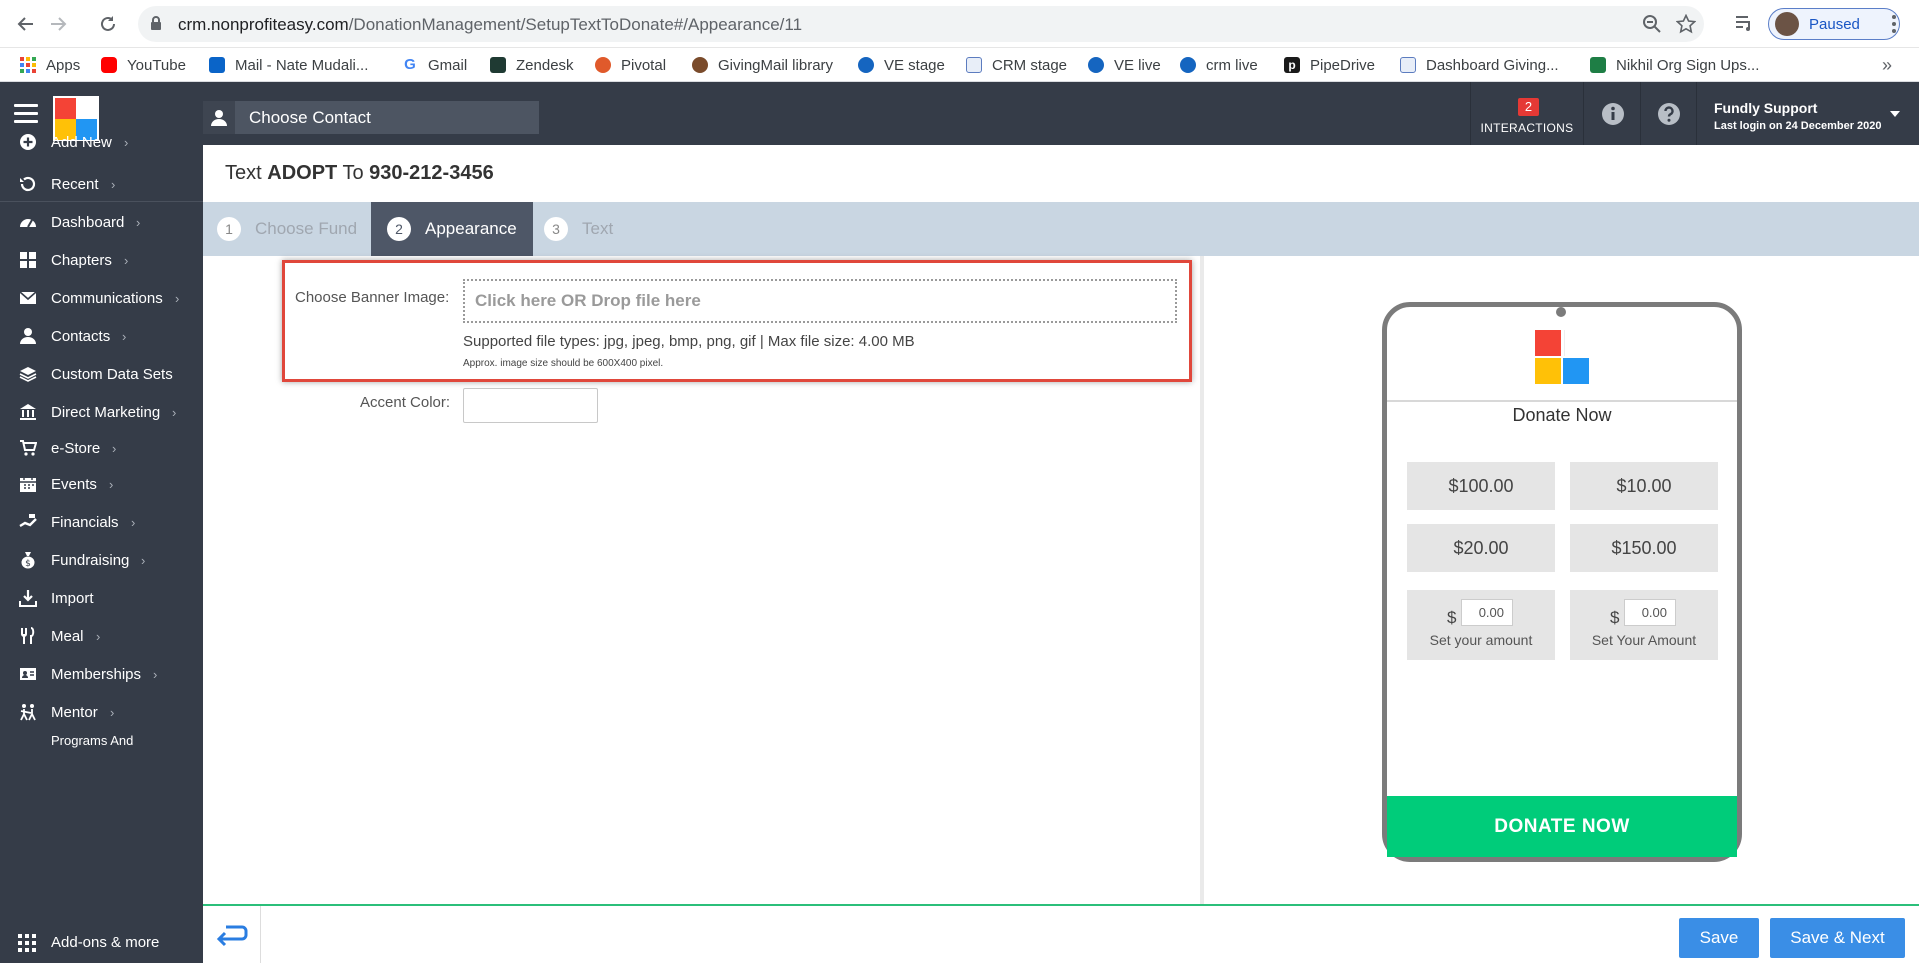 The height and width of the screenshot is (963, 1919). I want to click on sidebar-item-meal: Meal ›, so click(101, 636).